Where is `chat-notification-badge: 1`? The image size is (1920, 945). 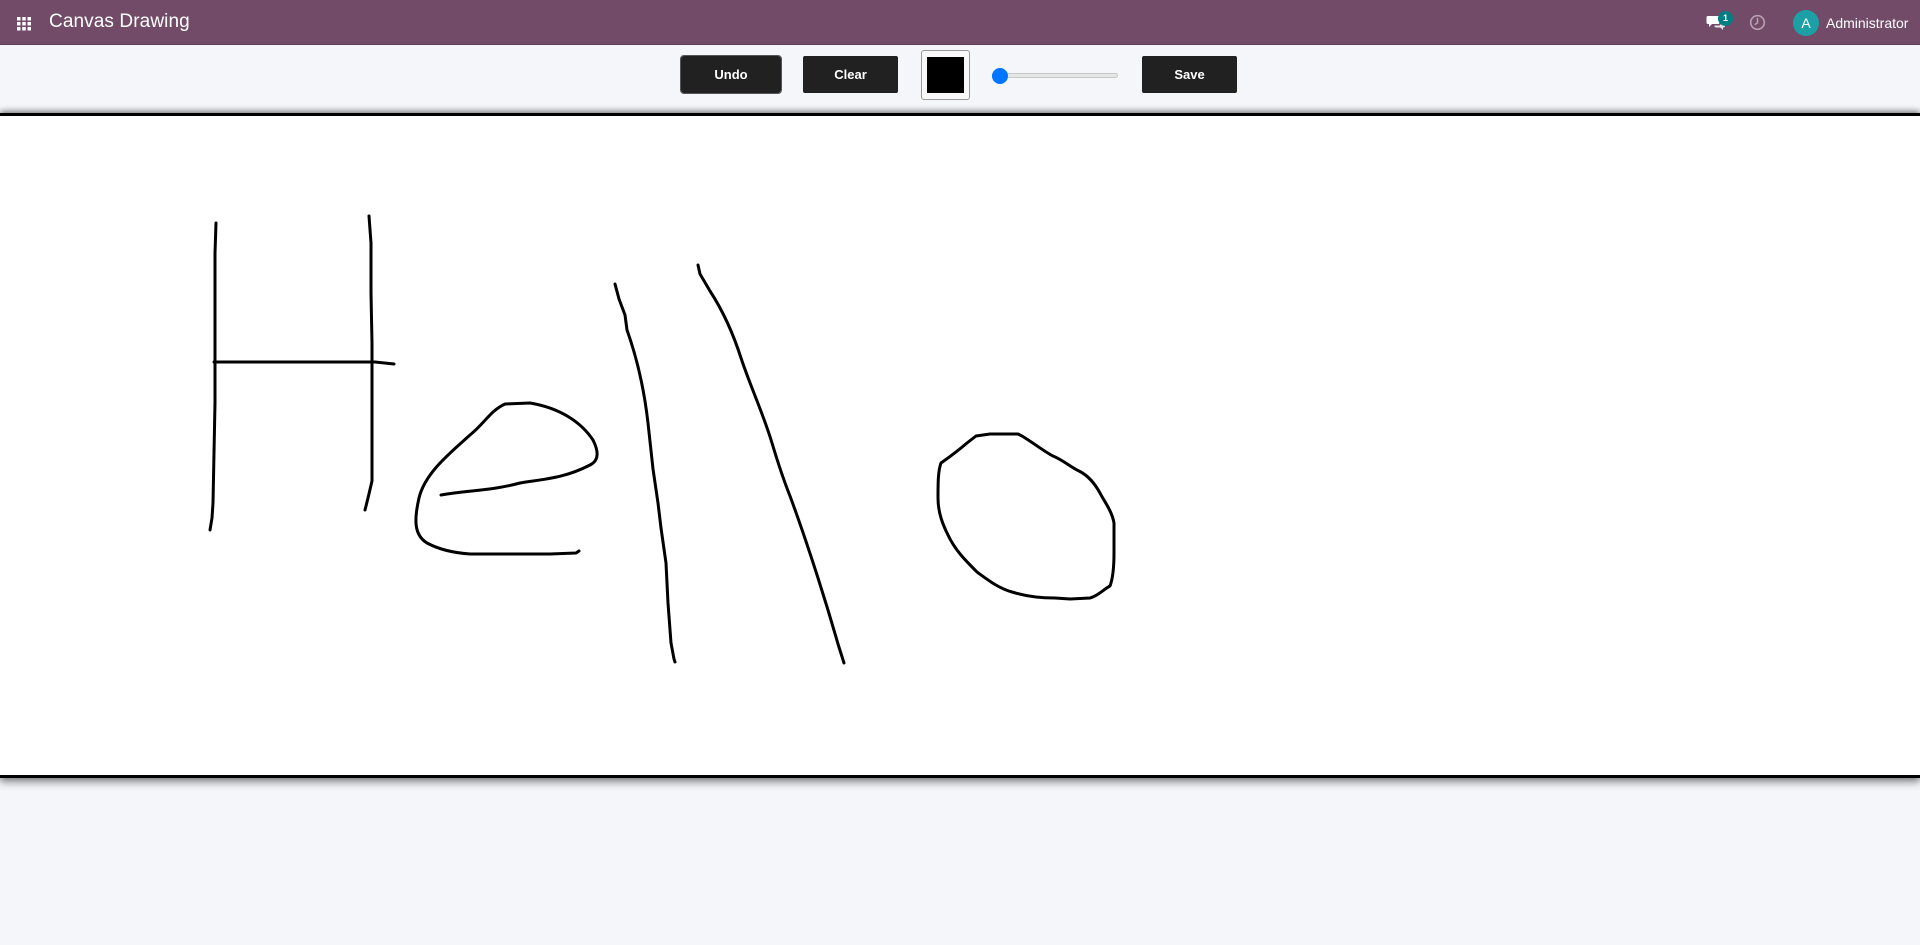
chat-notification-badge: 1 is located at coordinates (1725, 18).